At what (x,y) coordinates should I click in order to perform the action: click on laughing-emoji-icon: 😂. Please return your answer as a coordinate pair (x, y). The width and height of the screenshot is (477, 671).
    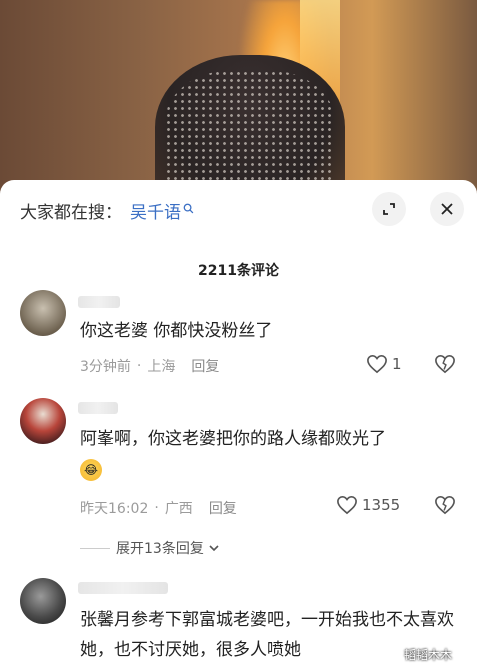
    Looking at the image, I should click on (91, 470).